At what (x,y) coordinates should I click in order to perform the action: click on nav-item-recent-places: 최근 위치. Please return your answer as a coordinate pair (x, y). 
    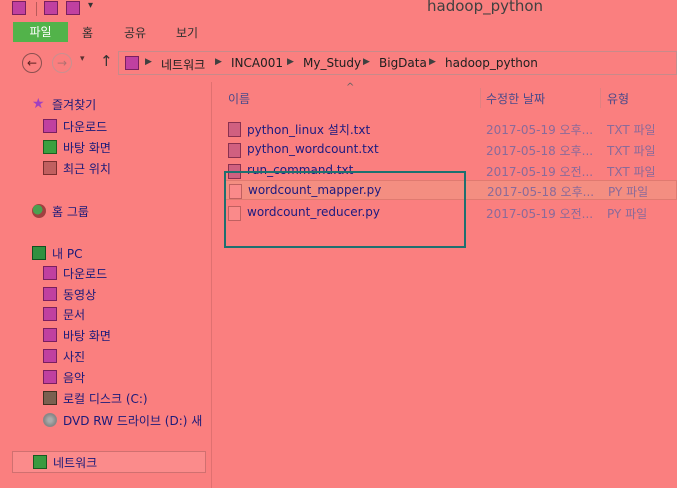
    Looking at the image, I should click on (77, 168).